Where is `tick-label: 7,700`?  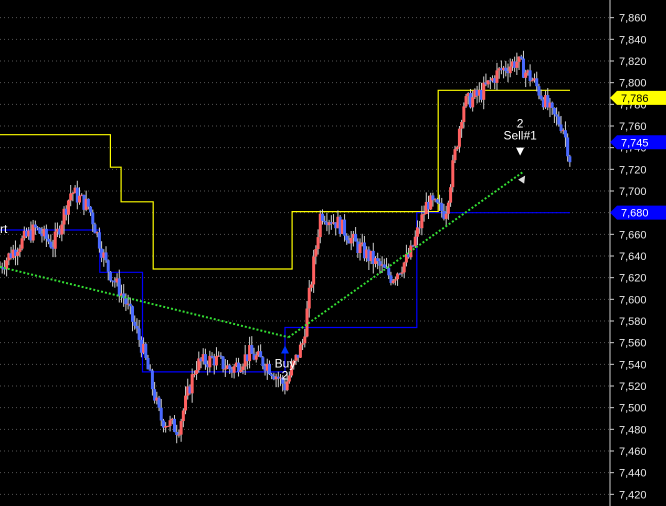 tick-label: 7,700 is located at coordinates (633, 192).